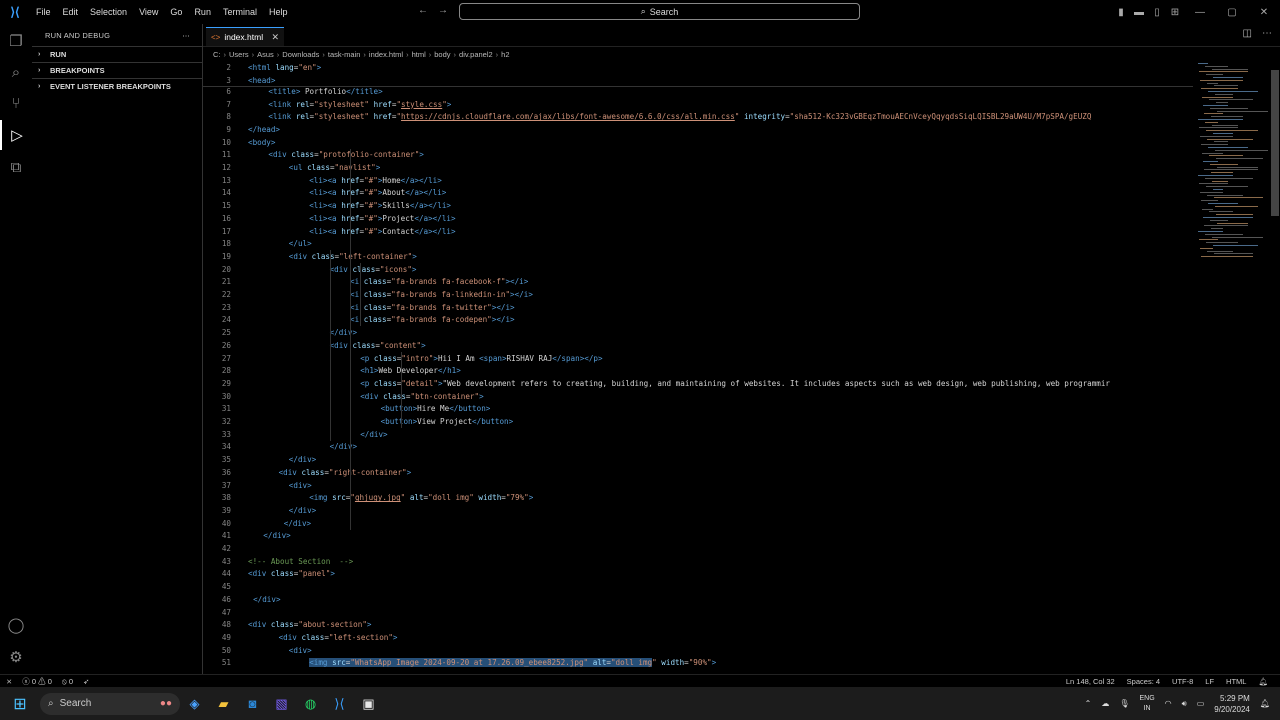 This screenshot has width=1280, height=720. What do you see at coordinates (386, 54) in the screenshot?
I see `breadcrumb-item: index.html` at bounding box center [386, 54].